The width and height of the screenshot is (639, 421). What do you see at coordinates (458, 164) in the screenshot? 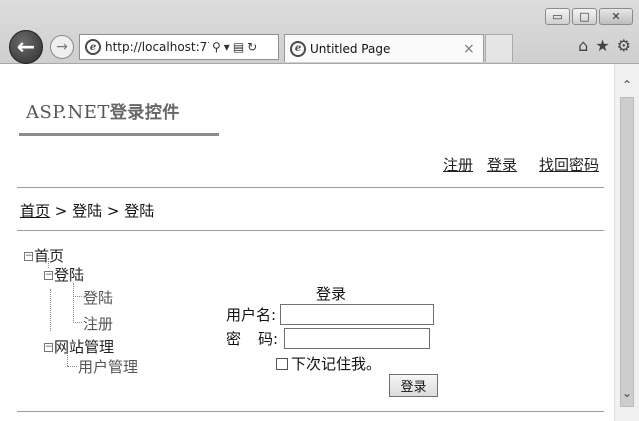
I see `register-link: 注册` at bounding box center [458, 164].